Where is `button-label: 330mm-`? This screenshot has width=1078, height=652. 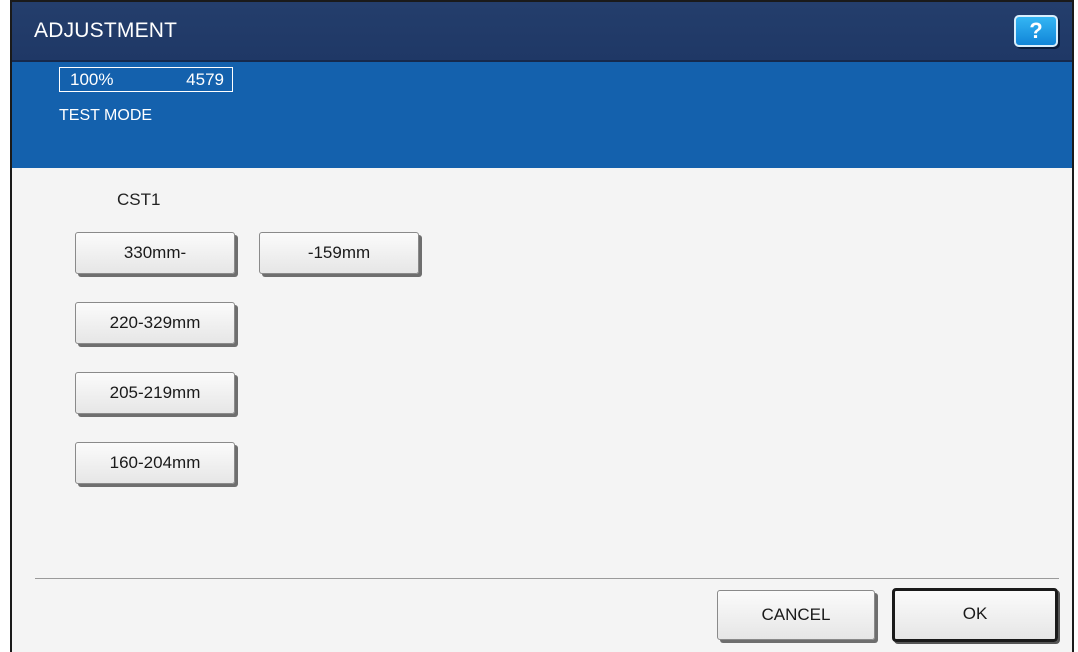
button-label: 330mm- is located at coordinates (155, 252).